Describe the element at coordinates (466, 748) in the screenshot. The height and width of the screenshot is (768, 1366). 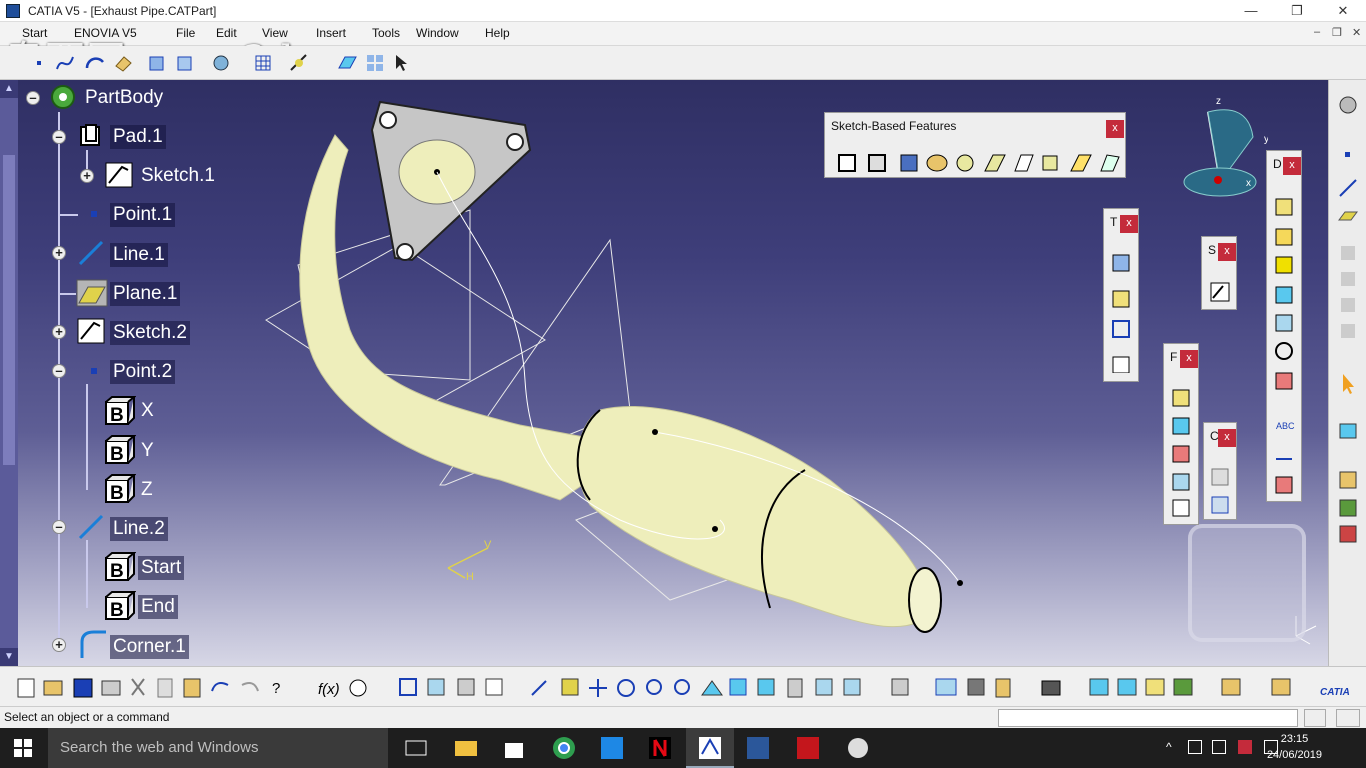
I see `file-explorer-icon` at that location.